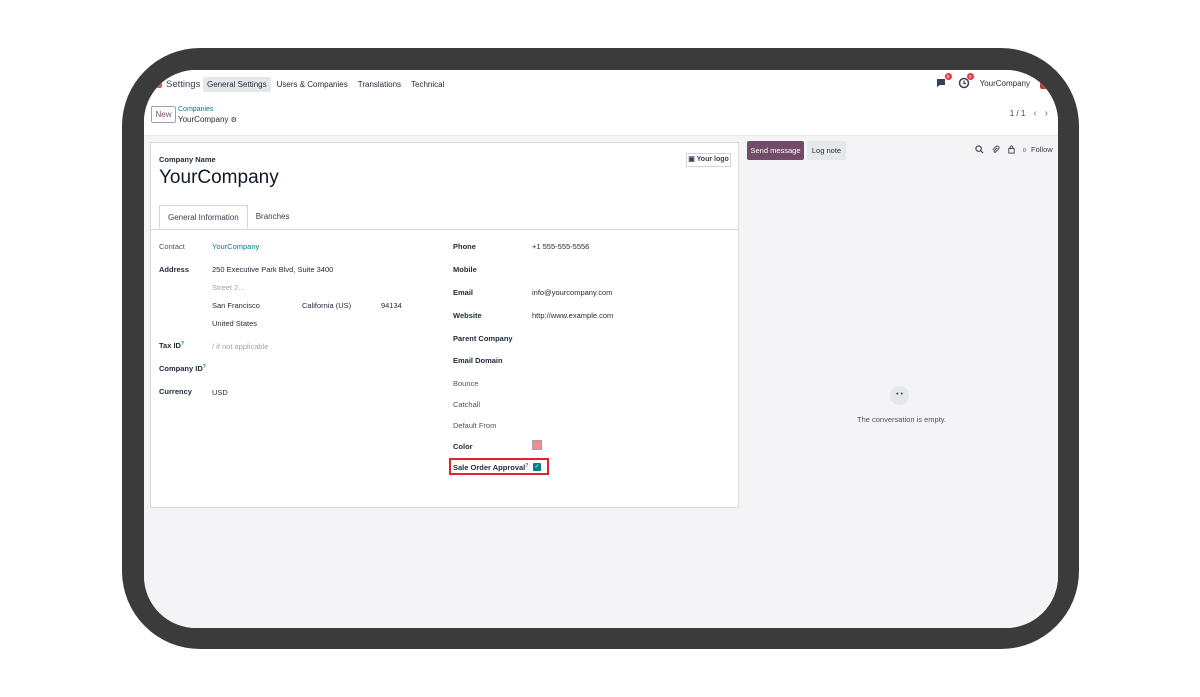 Image resolution: width=1200 pixels, height=697 pixels. What do you see at coordinates (175, 391) in the screenshot?
I see `currency-label: Currency` at bounding box center [175, 391].